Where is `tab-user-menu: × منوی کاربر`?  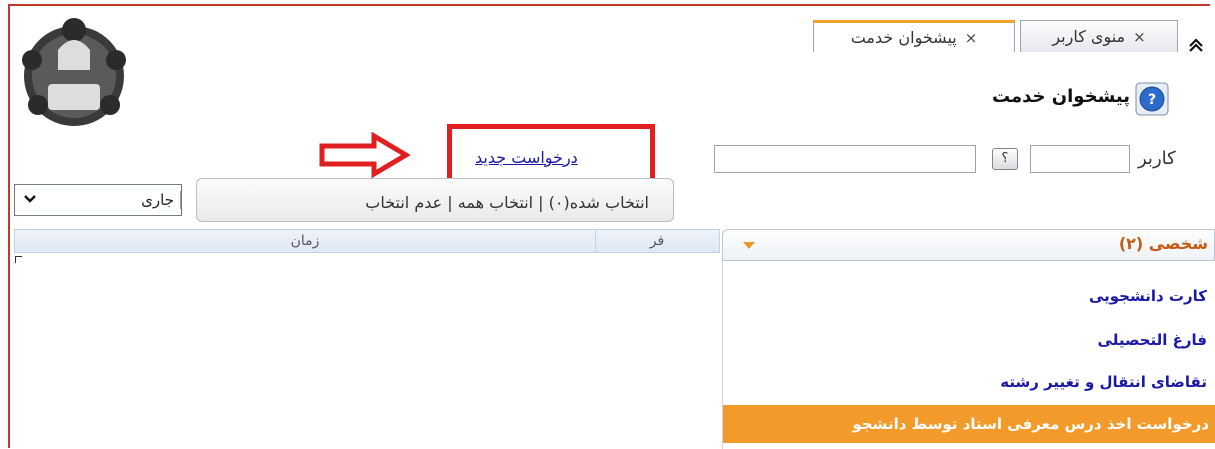
tab-user-menu: × منوی کاربر is located at coordinates (1099, 36).